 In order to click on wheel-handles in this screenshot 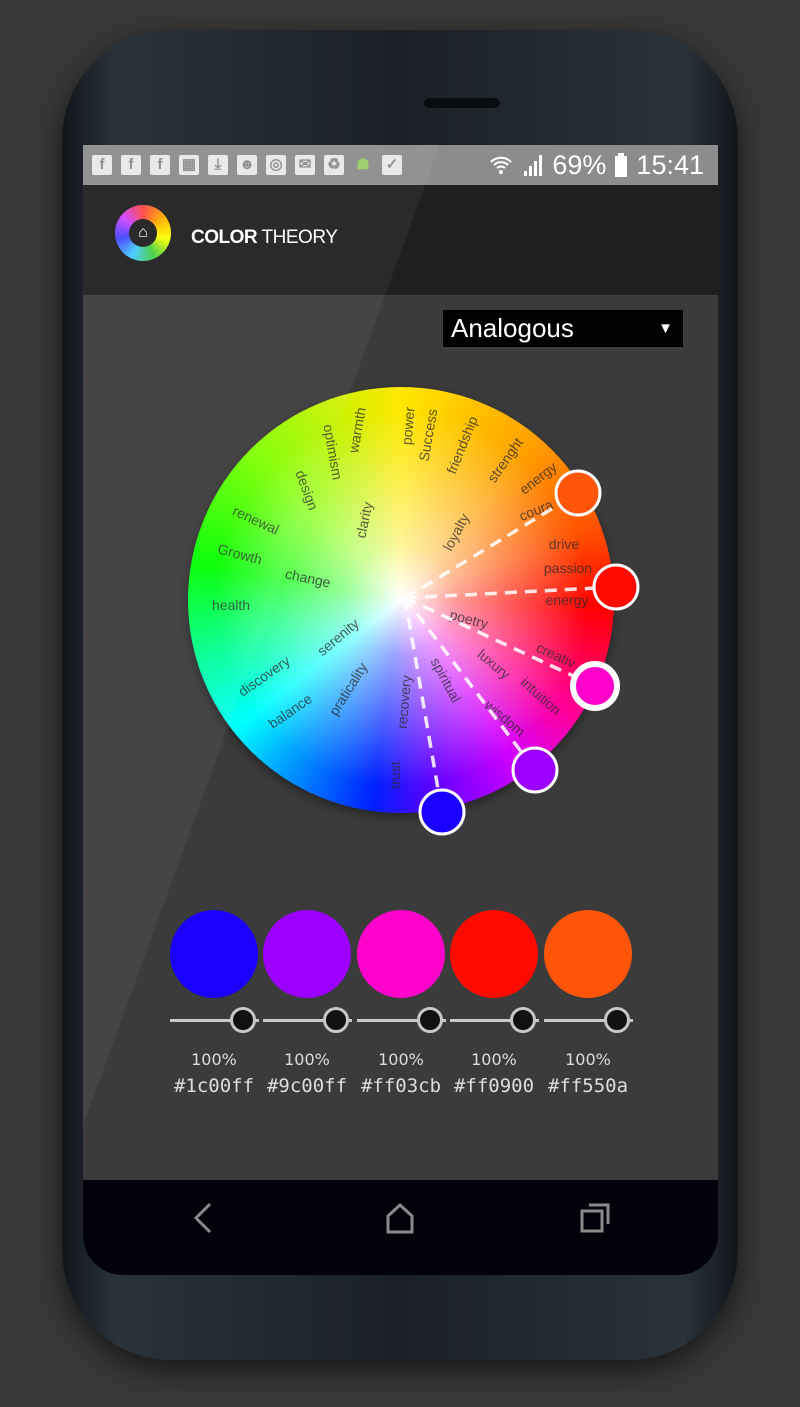, I will do `click(521, 652)`.